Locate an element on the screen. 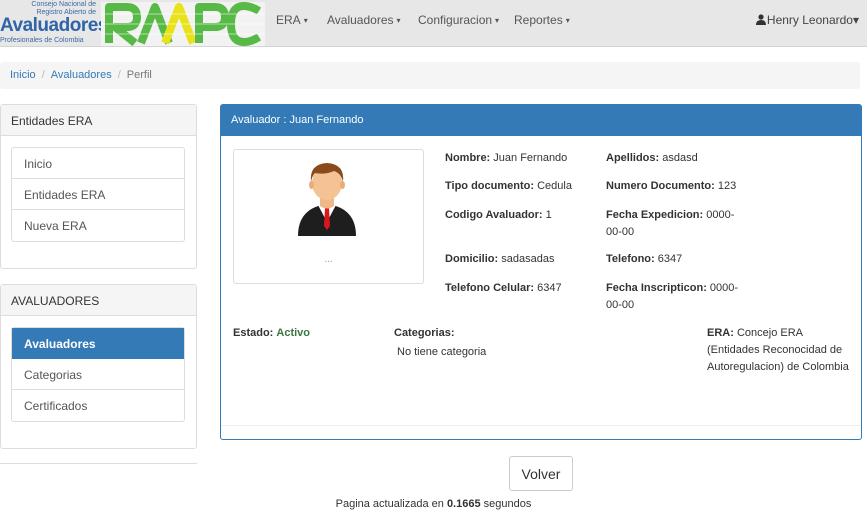  user-name: Henry Leonardo is located at coordinates (809, 20).